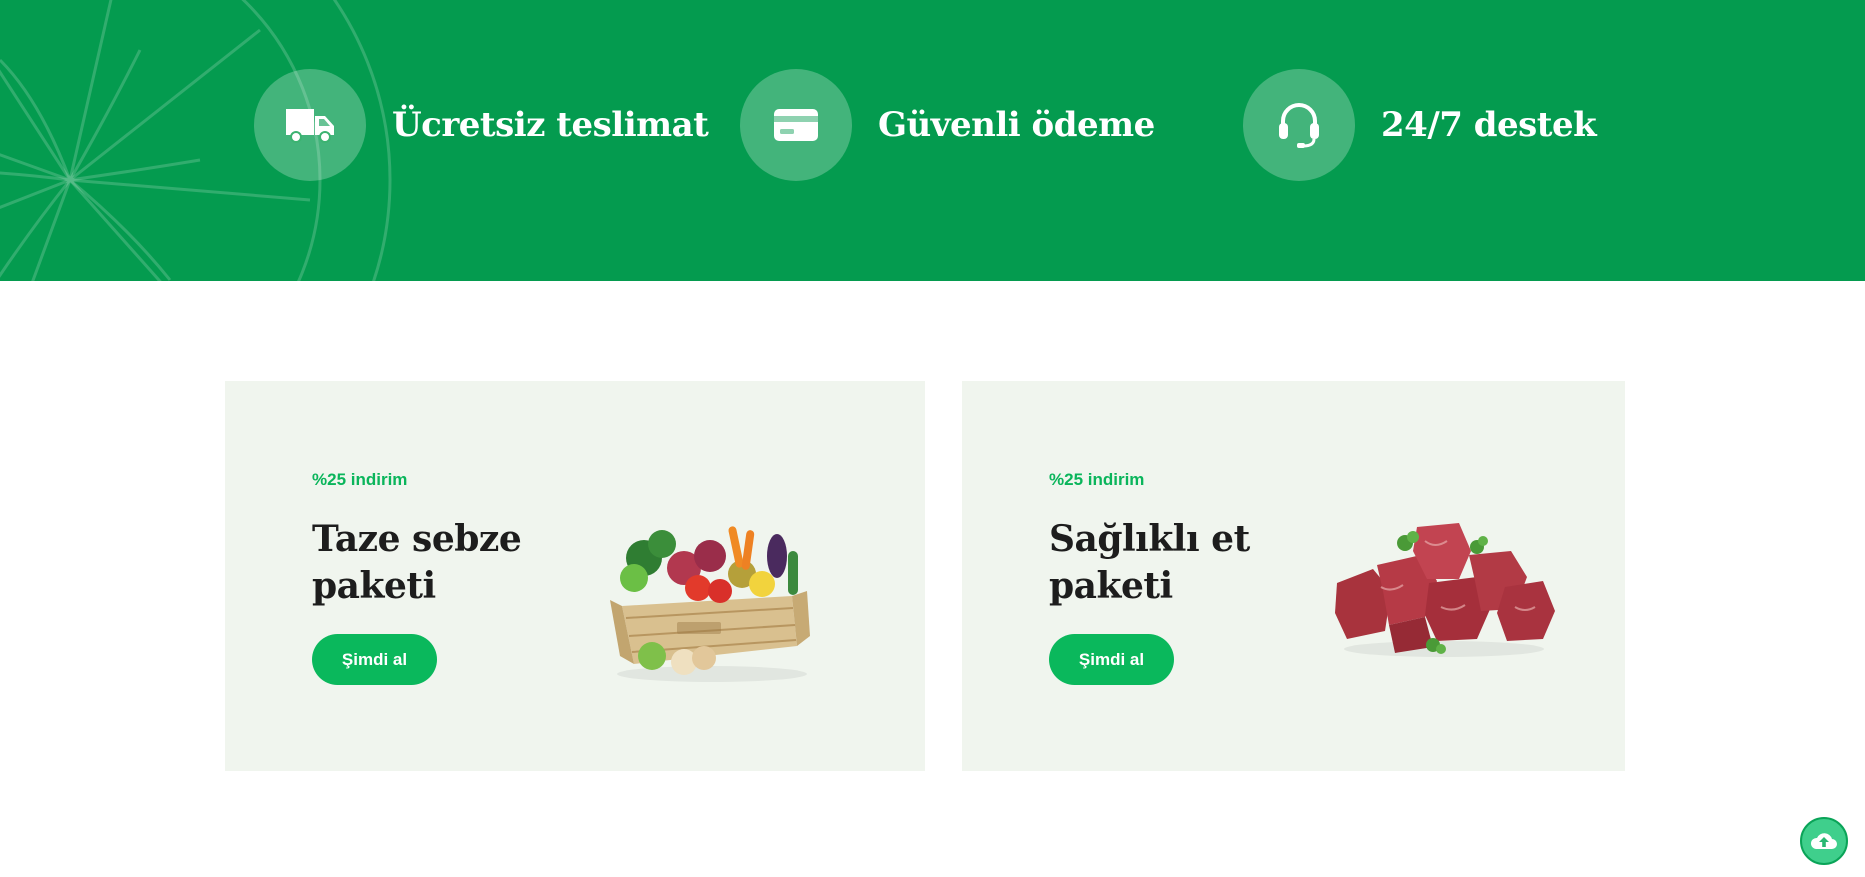 The image size is (1865, 877). What do you see at coordinates (1149, 562) in the screenshot?
I see `promo-title: Sağlıklı et paketi` at bounding box center [1149, 562].